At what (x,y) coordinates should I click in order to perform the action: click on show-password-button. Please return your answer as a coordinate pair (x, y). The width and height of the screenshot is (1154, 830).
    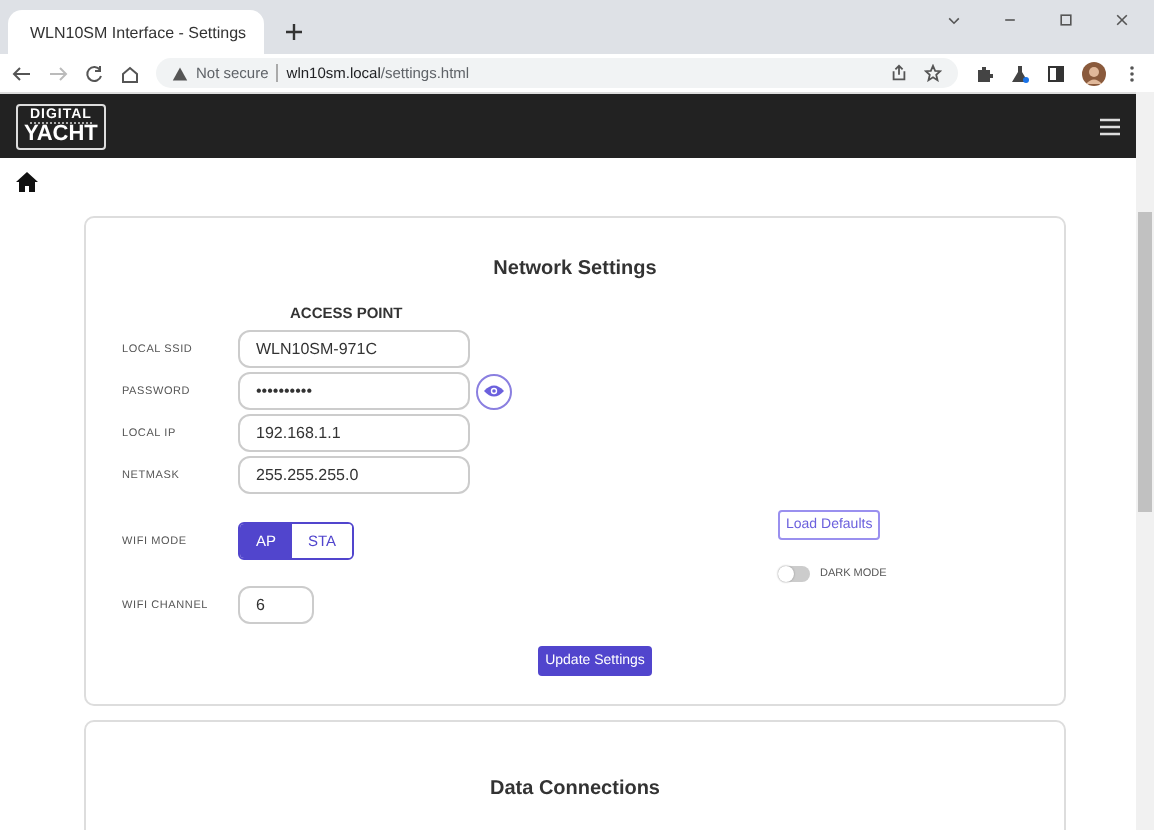
    Looking at the image, I should click on (494, 391).